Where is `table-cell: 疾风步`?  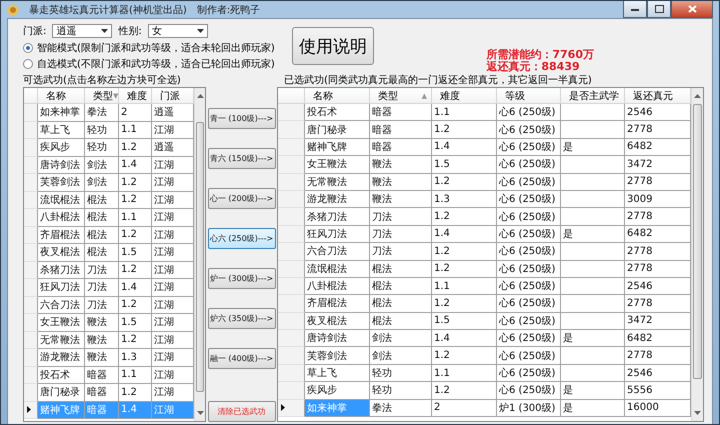 table-cell: 疾风步 is located at coordinates (337, 391).